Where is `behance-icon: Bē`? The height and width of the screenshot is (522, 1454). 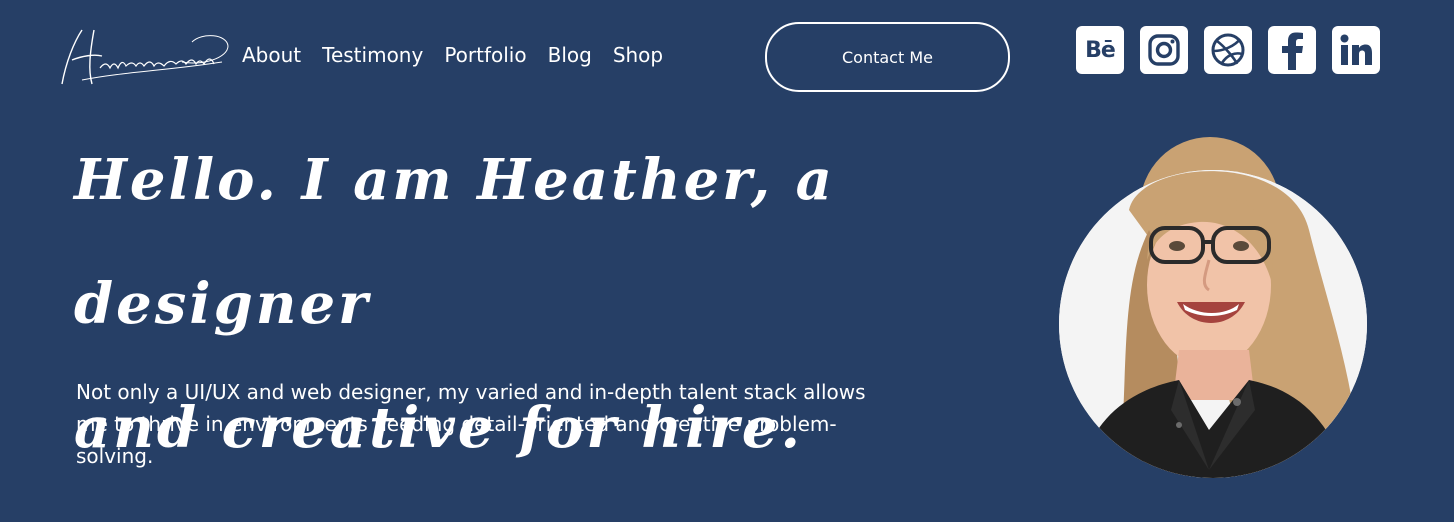
behance-icon: Bē is located at coordinates (1100, 50).